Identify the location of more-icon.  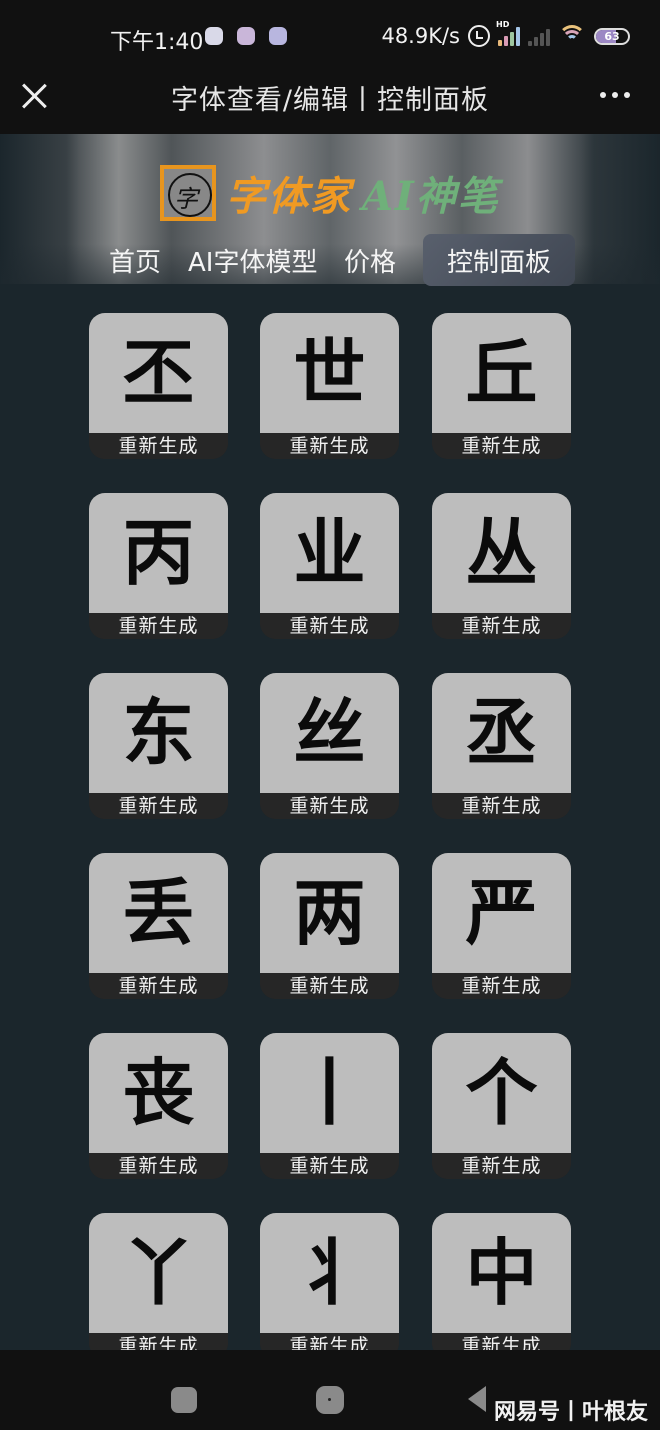
(615, 95).